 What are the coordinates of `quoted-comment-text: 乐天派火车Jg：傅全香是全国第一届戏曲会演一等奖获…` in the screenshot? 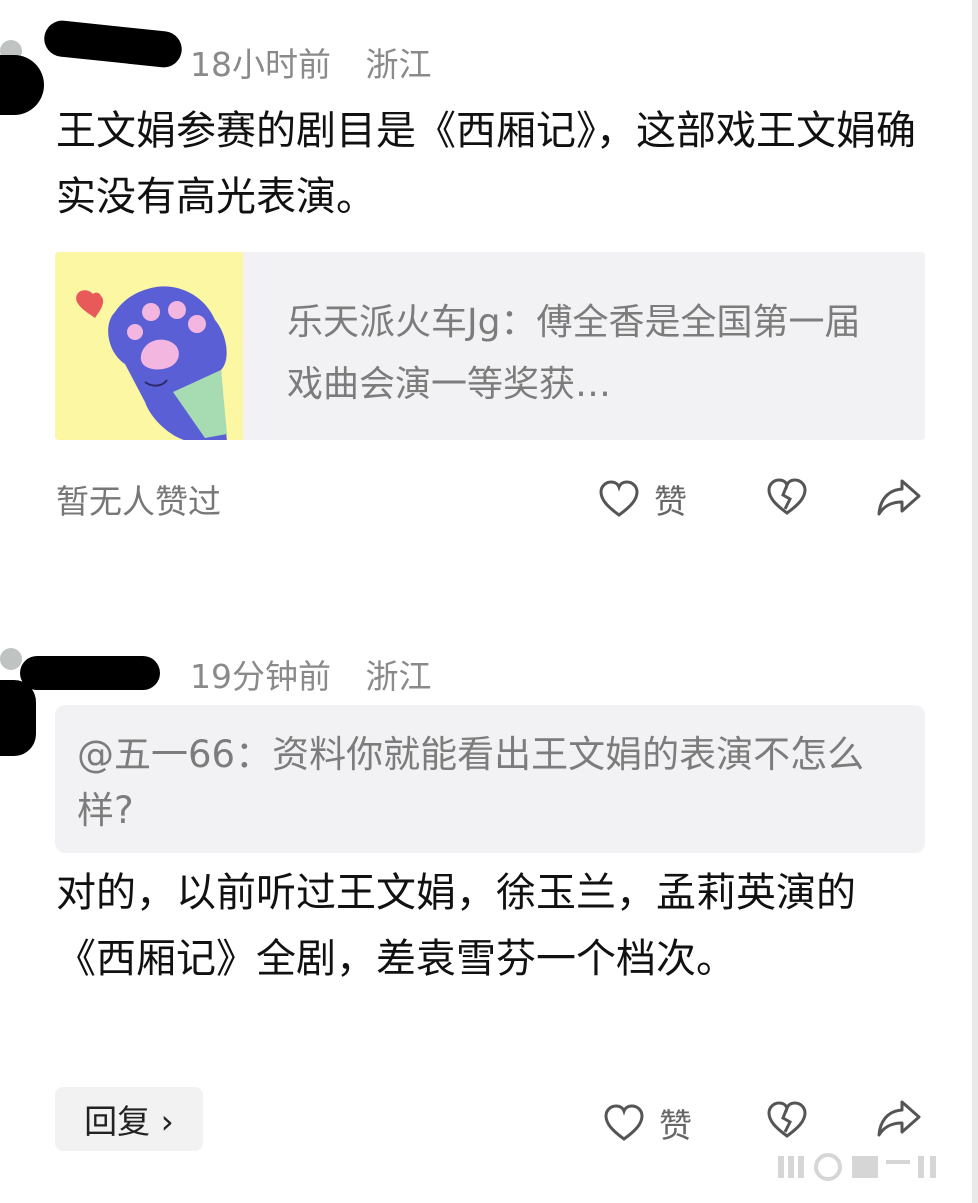 It's located at (574, 353).